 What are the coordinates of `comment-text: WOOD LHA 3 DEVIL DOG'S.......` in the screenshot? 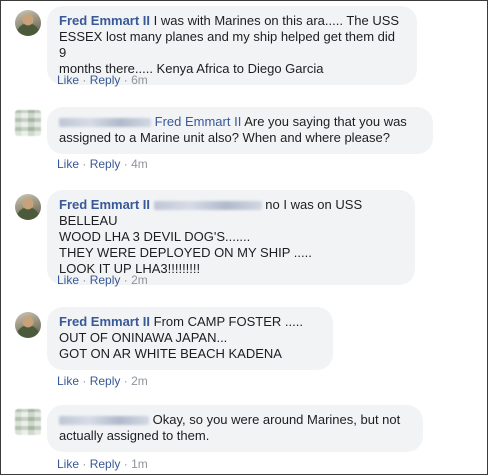 It's located at (155, 236).